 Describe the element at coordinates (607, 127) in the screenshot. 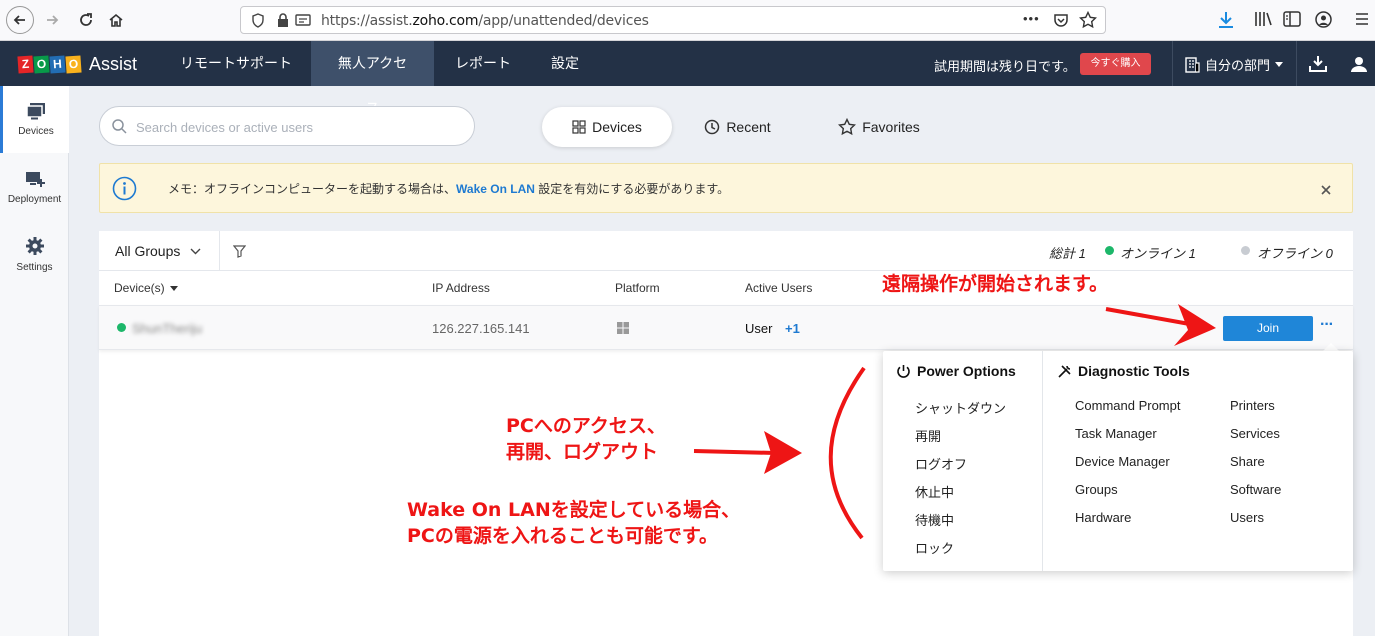

I see `tab-devices: Devices` at that location.